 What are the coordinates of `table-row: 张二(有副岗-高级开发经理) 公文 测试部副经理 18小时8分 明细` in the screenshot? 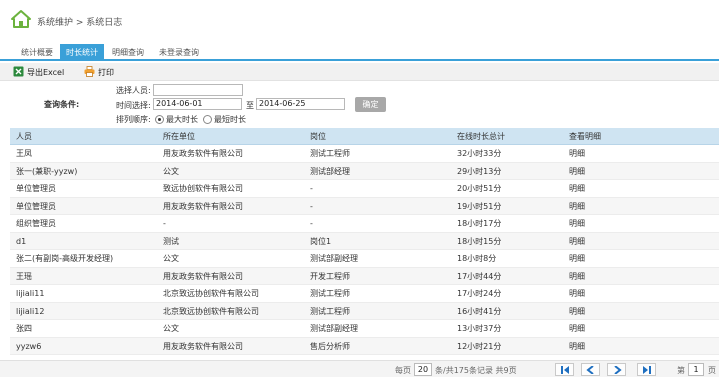 It's located at (364, 259).